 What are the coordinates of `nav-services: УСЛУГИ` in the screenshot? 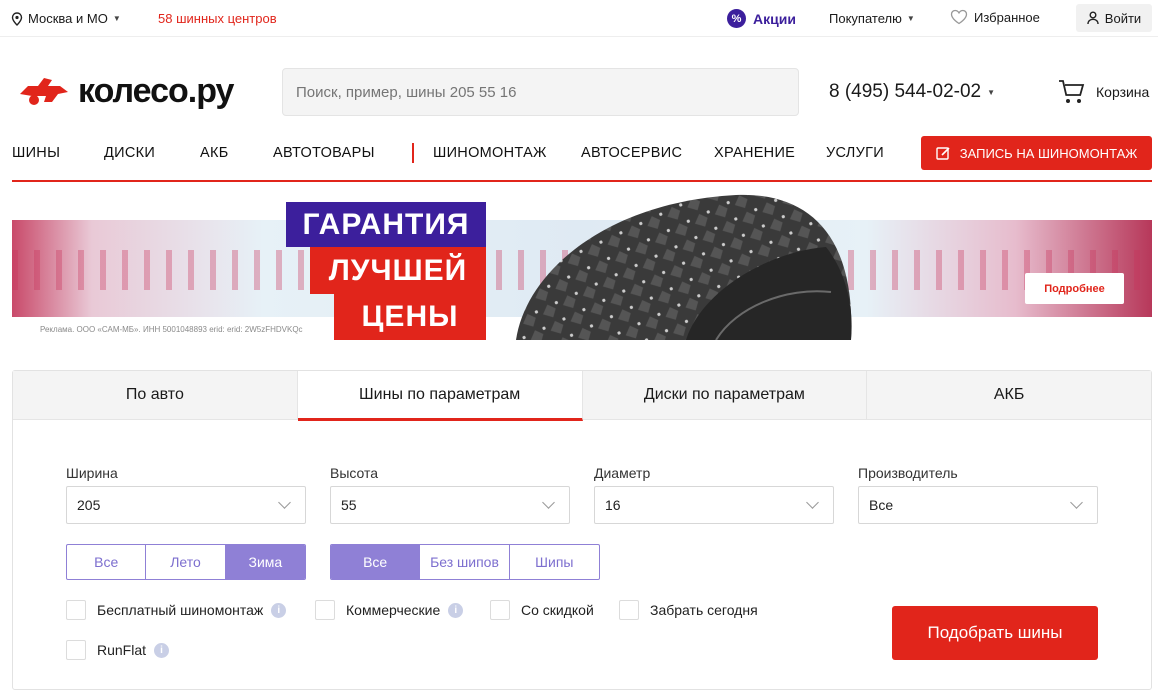 It's located at (855, 153).